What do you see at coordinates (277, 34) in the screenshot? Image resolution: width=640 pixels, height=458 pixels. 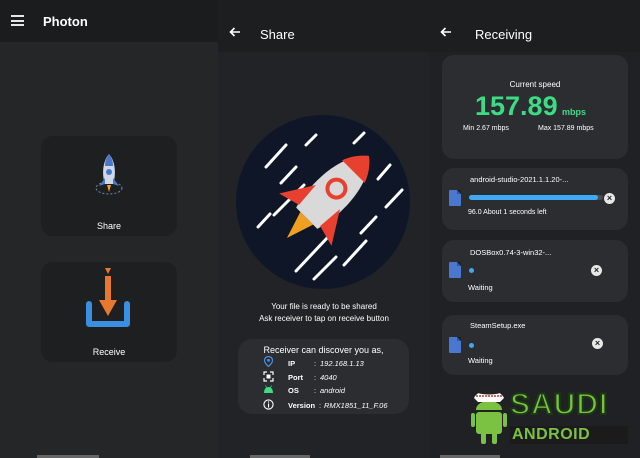 I see `share-title: Share` at bounding box center [277, 34].